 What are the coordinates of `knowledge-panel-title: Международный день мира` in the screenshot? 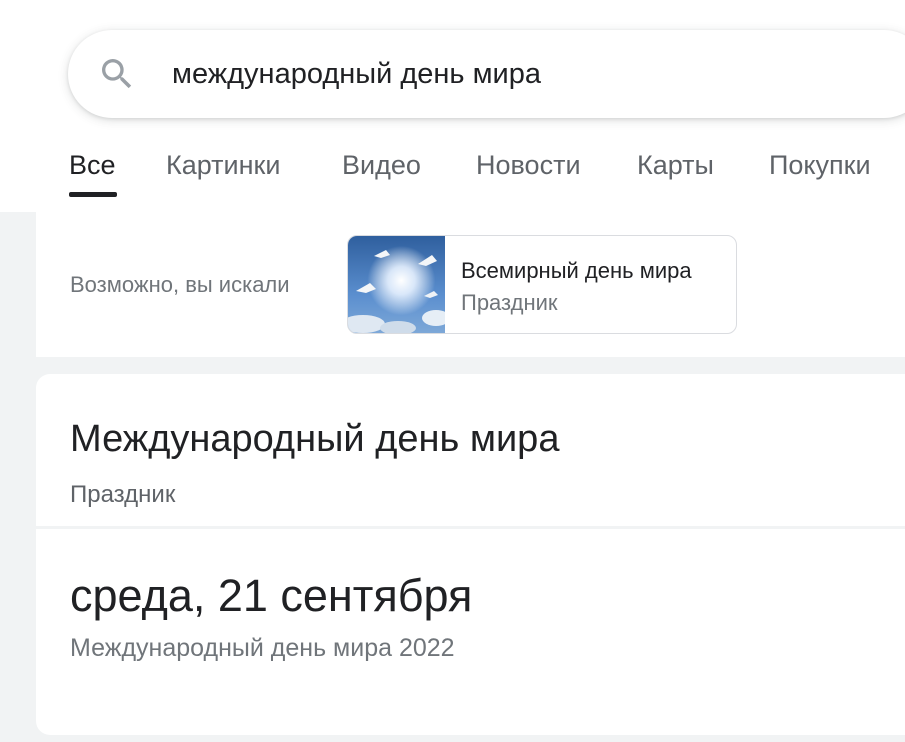 It's located at (315, 439).